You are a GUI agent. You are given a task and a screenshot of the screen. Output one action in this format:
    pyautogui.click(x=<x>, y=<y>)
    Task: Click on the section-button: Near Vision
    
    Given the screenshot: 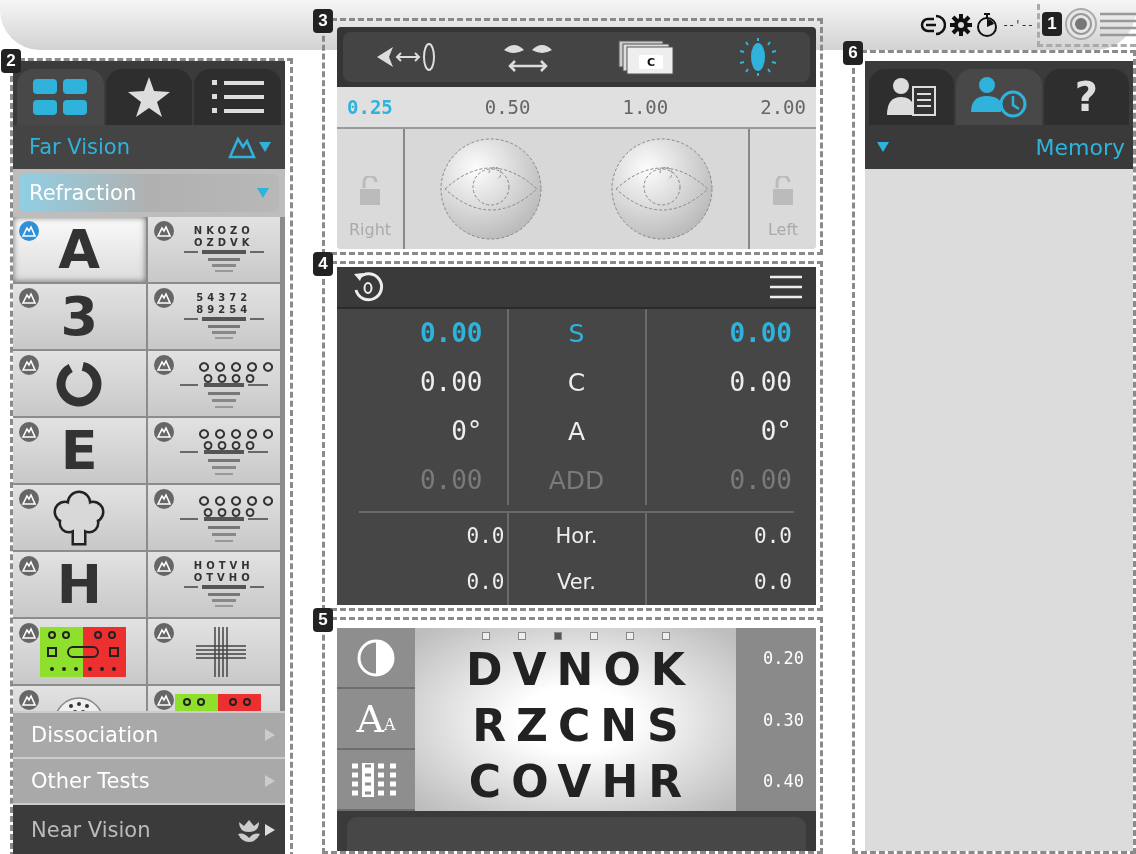 What is the action you would take?
    pyautogui.click(x=149, y=828)
    